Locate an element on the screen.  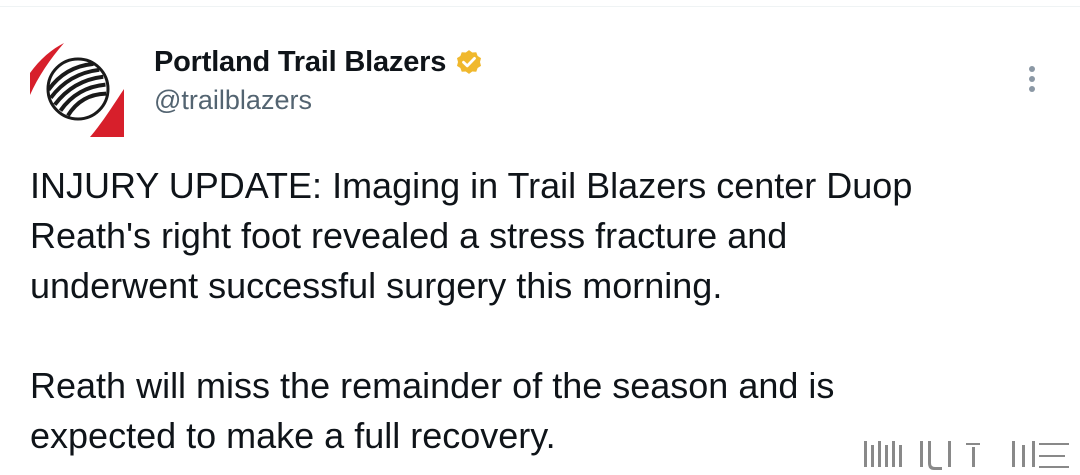
trail-blazers-logo-icon is located at coordinates (77, 87).